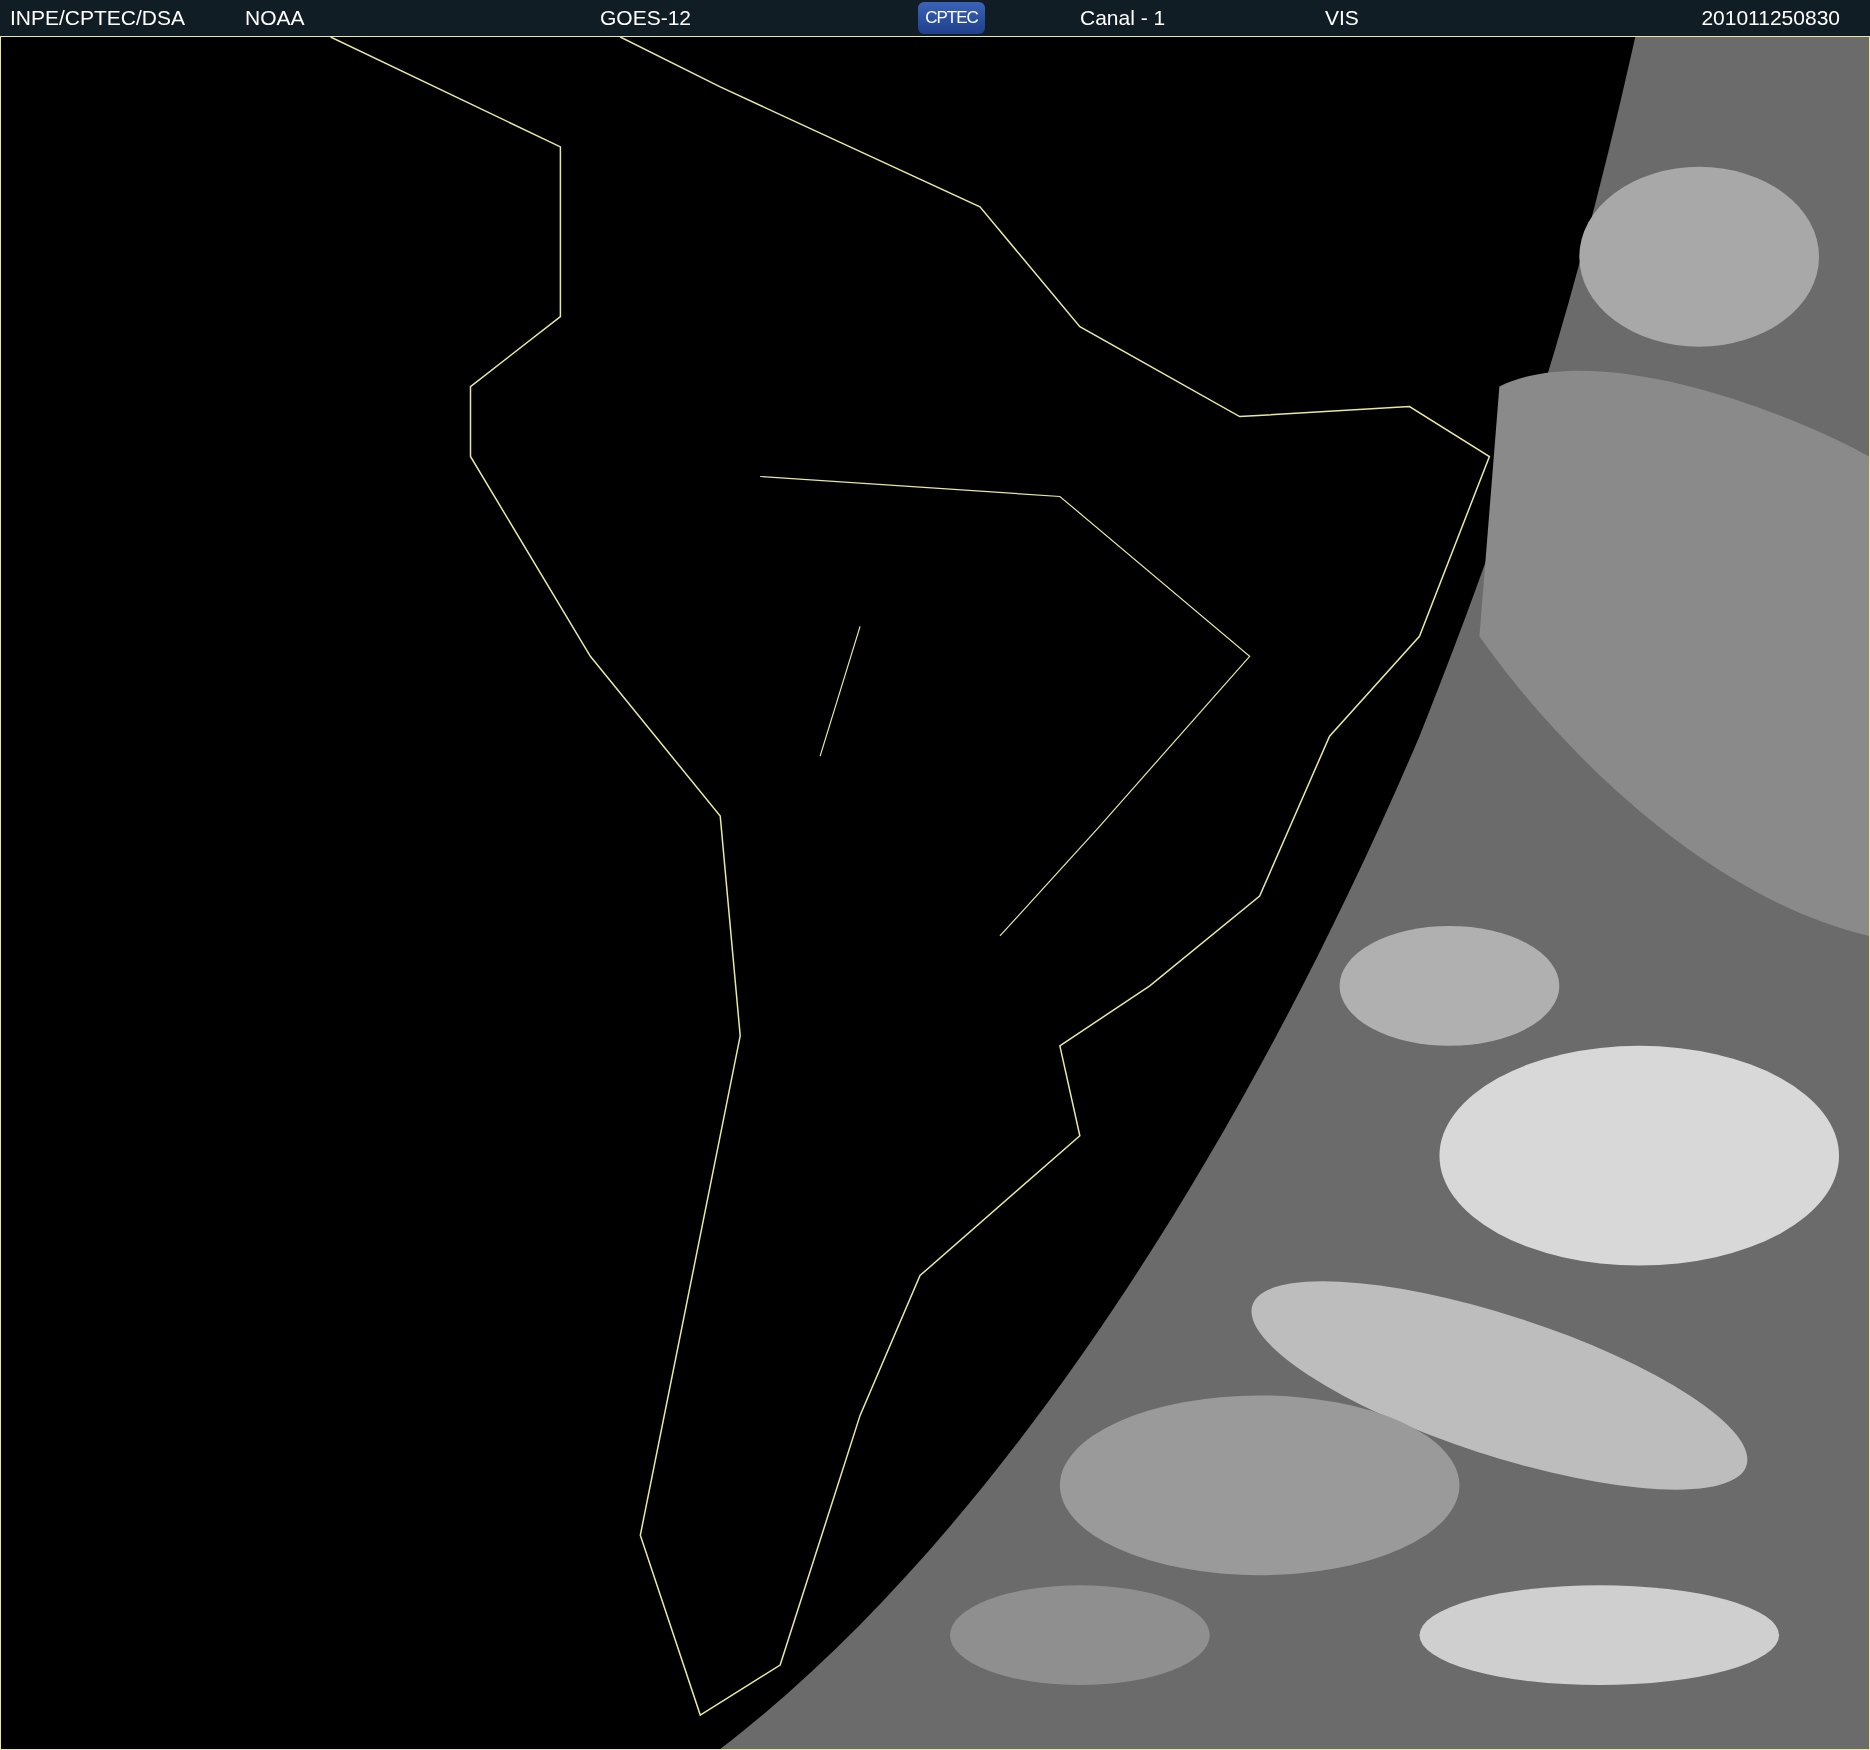 The width and height of the screenshot is (1870, 1750). What do you see at coordinates (1771, 18) in the screenshot?
I see `header-label: 201011250830` at bounding box center [1771, 18].